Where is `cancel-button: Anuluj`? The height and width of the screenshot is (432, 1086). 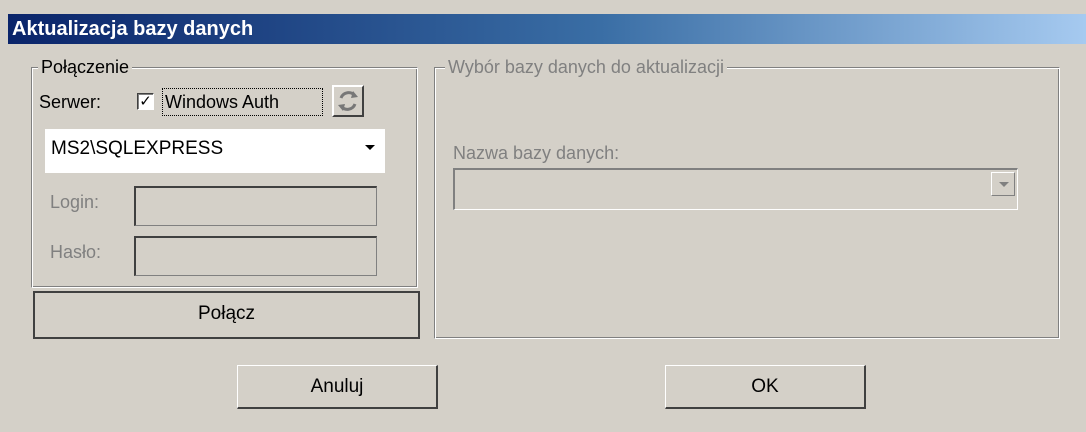 cancel-button: Anuluj is located at coordinates (337, 387).